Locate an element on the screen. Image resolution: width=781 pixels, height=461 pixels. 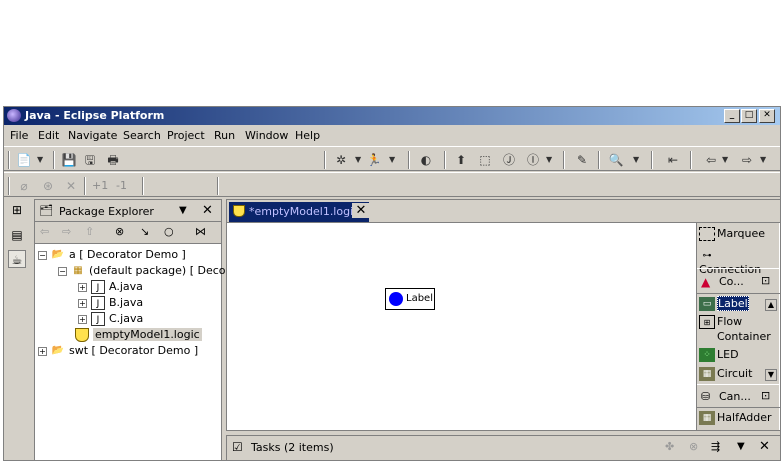
new-class-icon: Ⓙ is located at coordinates (509, 160).